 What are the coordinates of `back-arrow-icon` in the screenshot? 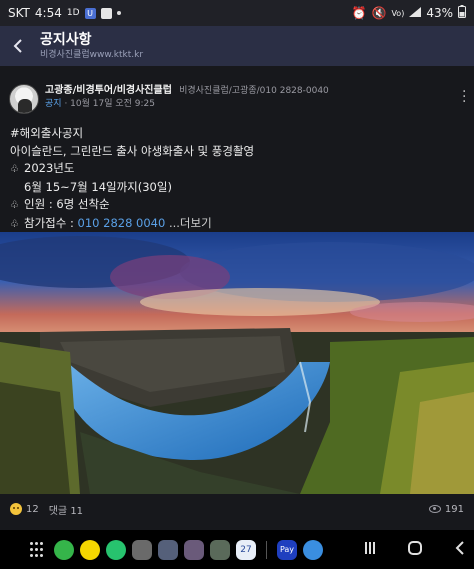 It's located at (17, 46).